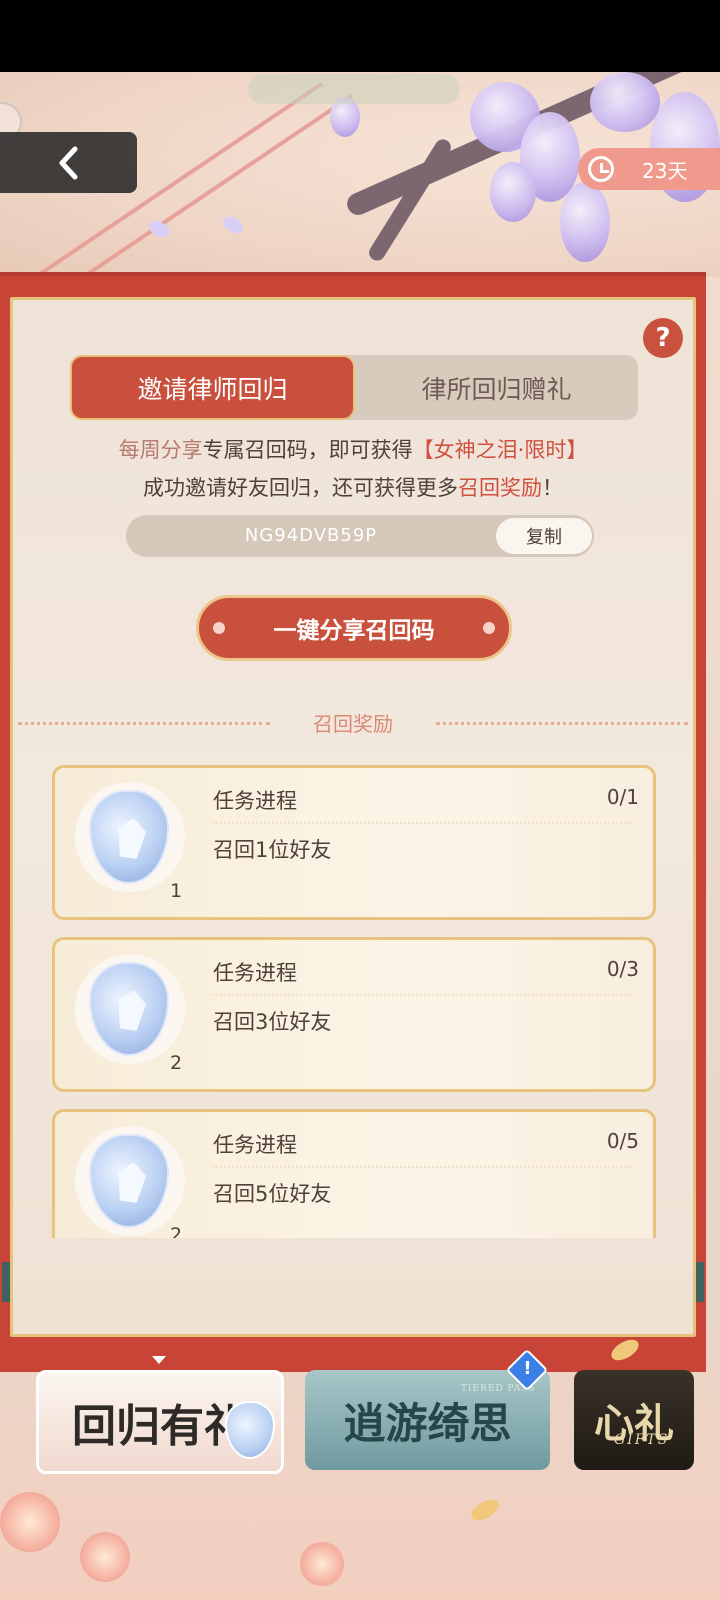 The image size is (720, 1600). I want to click on description-reward-name: 【女神之泪·限时】, so click(500, 450).